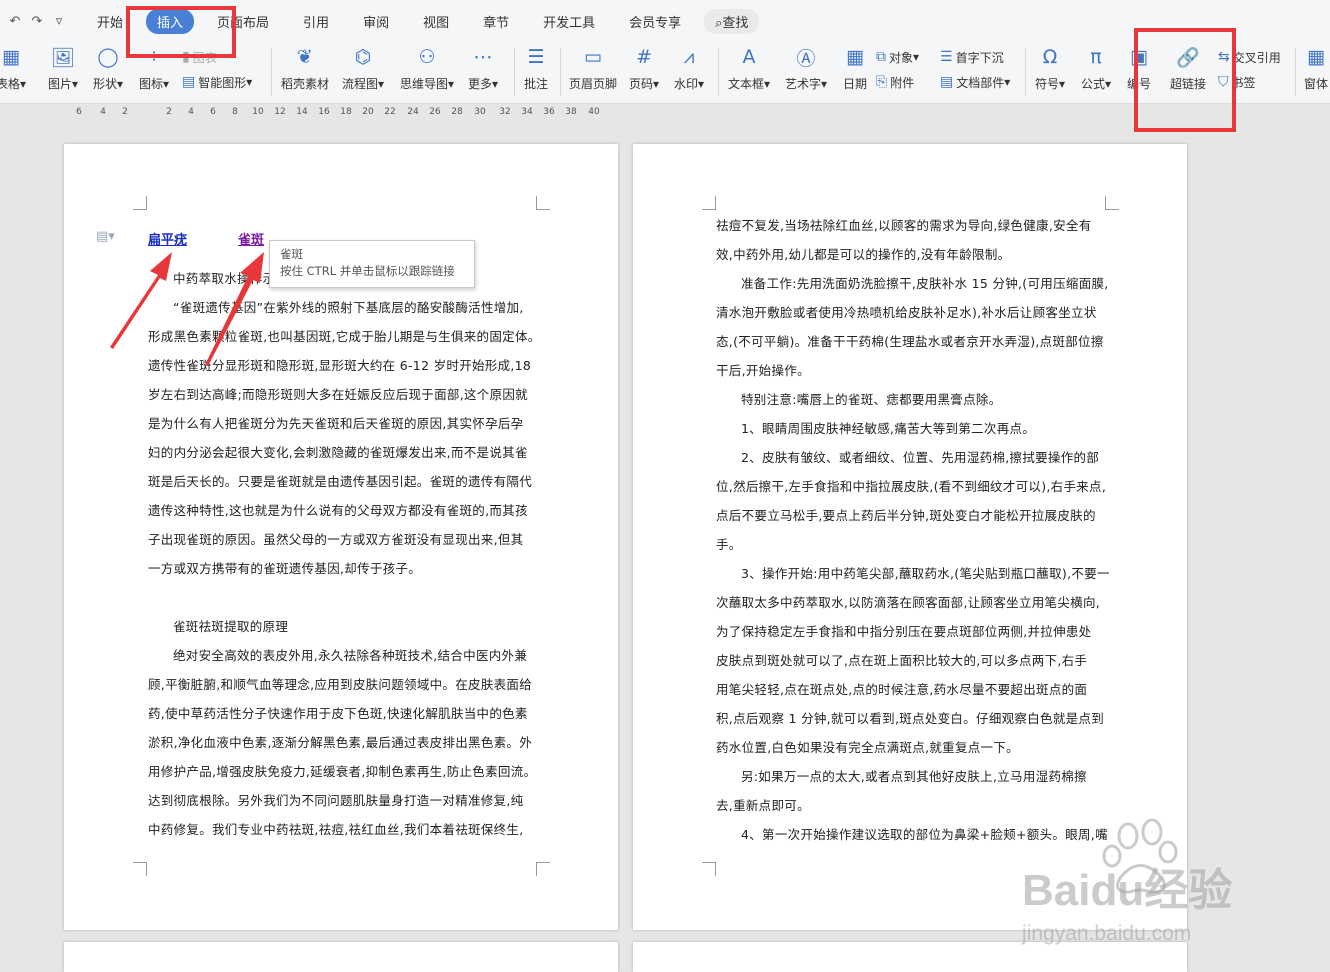 The height and width of the screenshot is (972, 1330). What do you see at coordinates (1107, 933) in the screenshot?
I see `watermark-url: jingyan.baidu.com` at bounding box center [1107, 933].